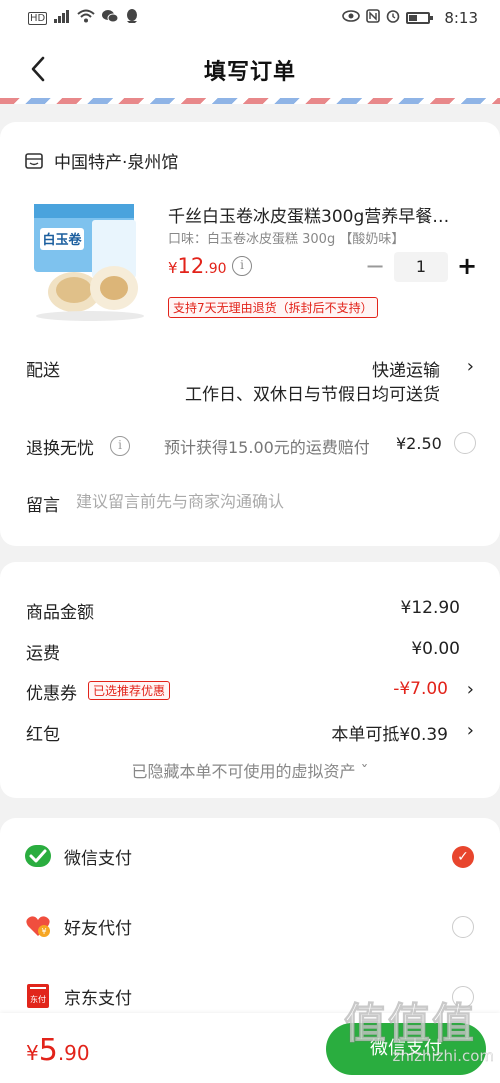 The height and width of the screenshot is (1083, 500). I want to click on payment-selected-check-icon: ✓, so click(463, 857).